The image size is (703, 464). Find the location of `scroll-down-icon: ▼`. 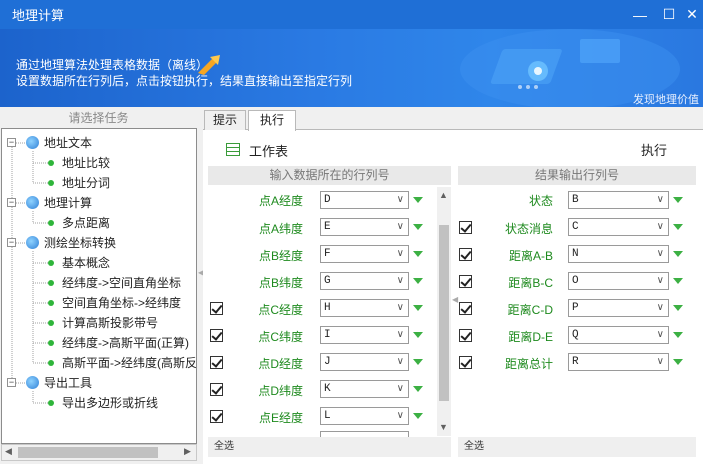

scroll-down-icon: ▼ is located at coordinates (443, 427).